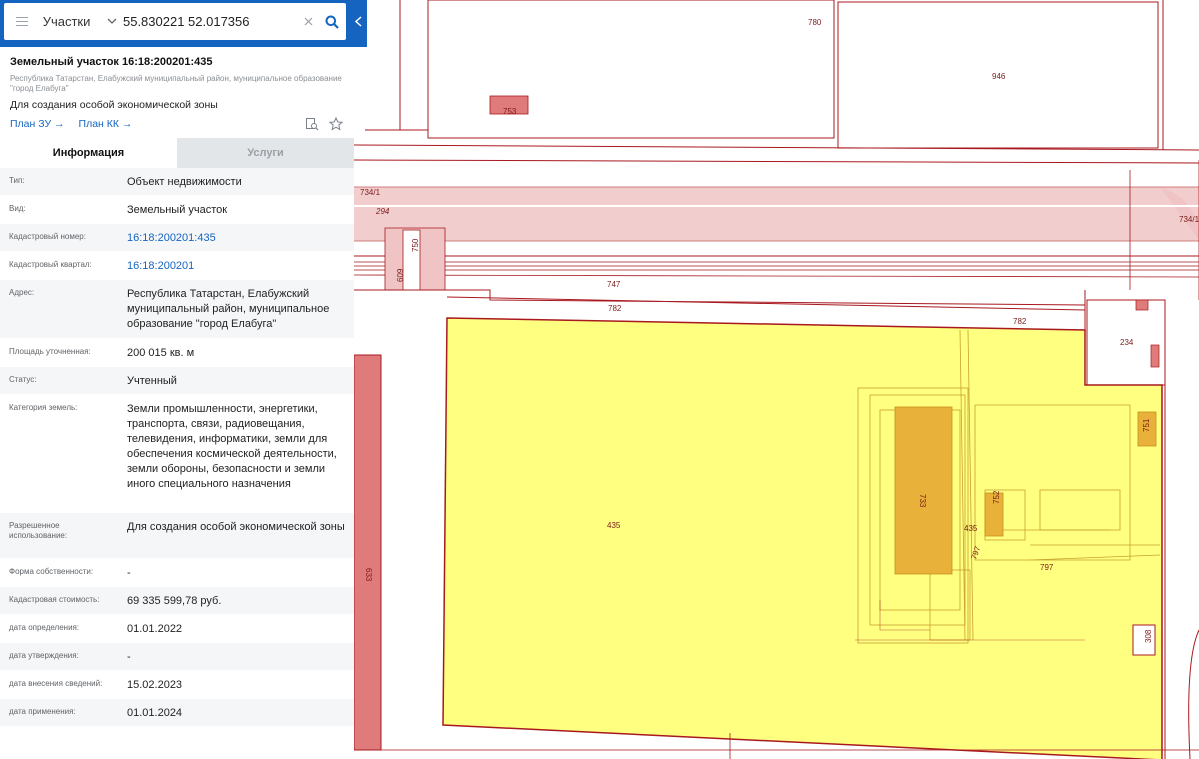 Image resolution: width=1199 pixels, height=759 pixels. I want to click on print-preview-icon, so click(312, 124).